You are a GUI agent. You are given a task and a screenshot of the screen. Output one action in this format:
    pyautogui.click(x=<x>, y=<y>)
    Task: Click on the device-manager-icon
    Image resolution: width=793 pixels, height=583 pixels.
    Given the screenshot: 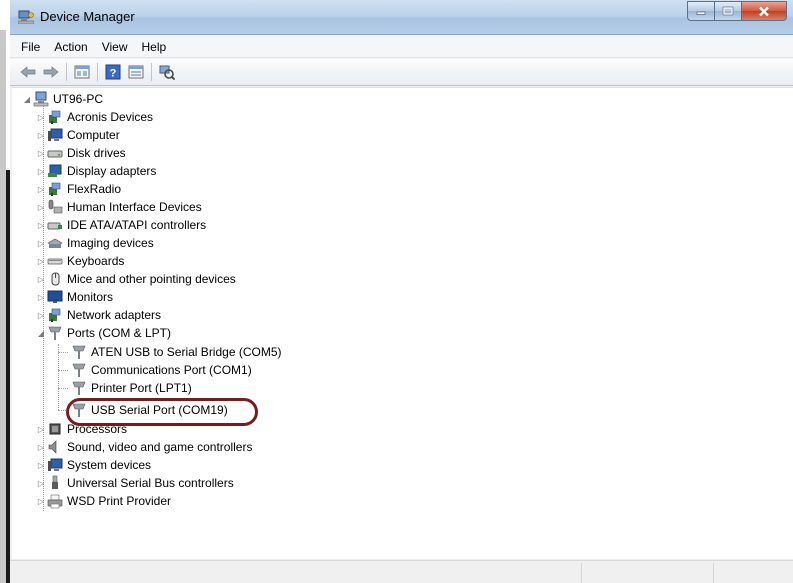 What is the action you would take?
    pyautogui.click(x=26, y=17)
    